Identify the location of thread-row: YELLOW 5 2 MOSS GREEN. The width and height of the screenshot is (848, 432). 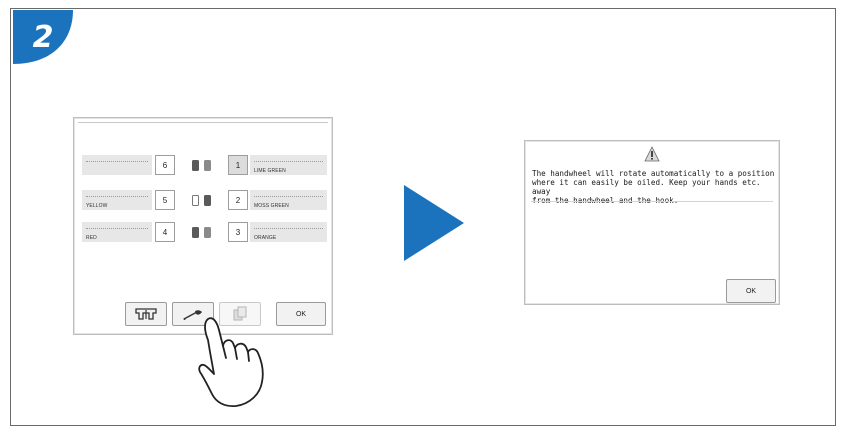
(205, 200).